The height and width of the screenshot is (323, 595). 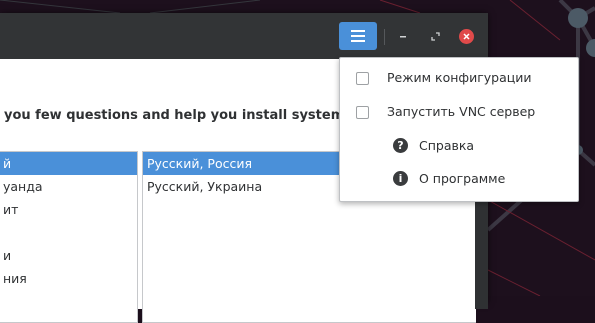 I want to click on minimize-button, so click(x=403, y=36).